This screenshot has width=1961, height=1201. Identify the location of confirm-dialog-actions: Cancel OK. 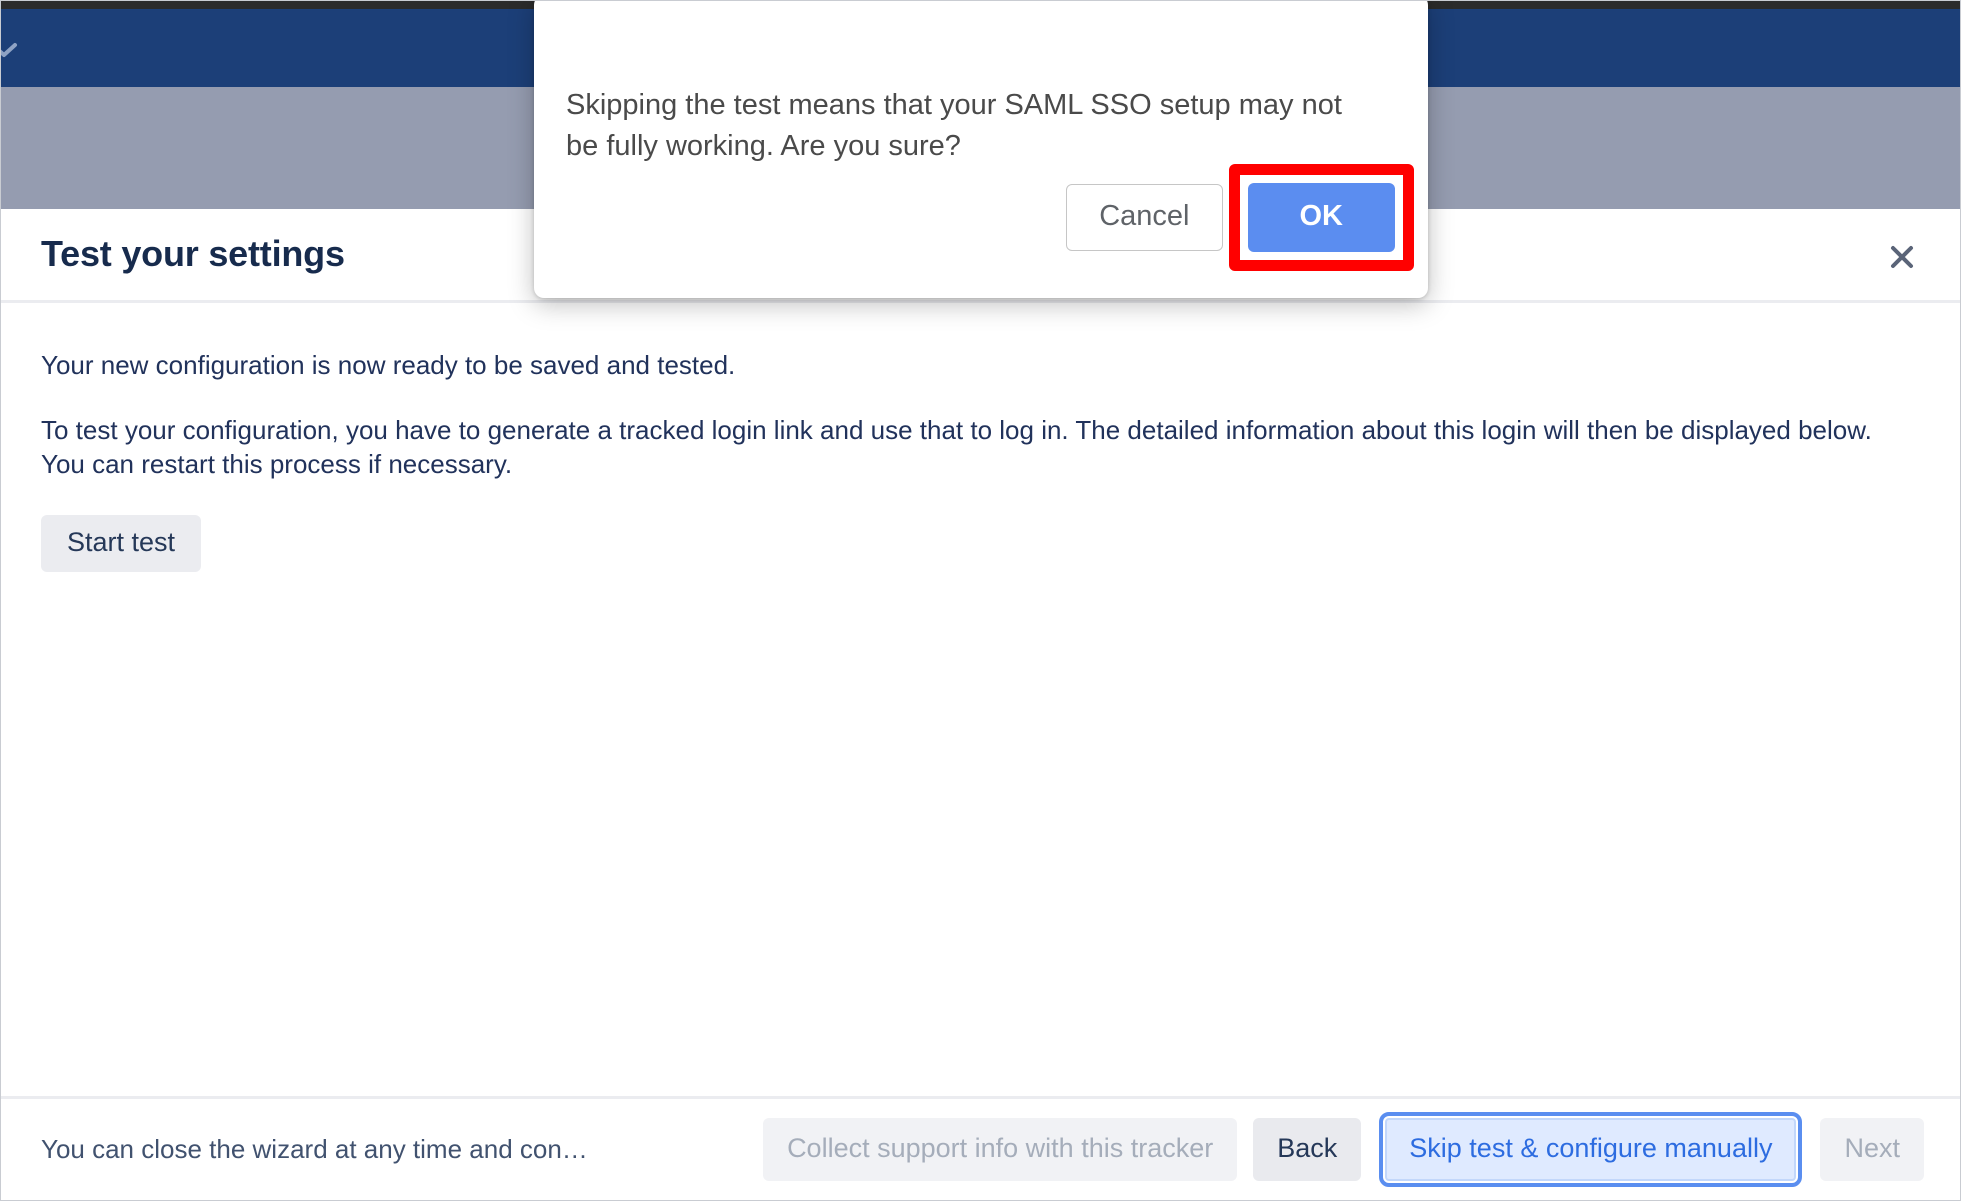
(1240, 217).